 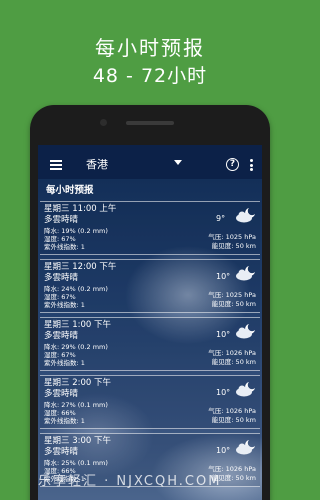 I want to click on forecast-time: 星期三 3:00 下午, so click(x=77, y=441).